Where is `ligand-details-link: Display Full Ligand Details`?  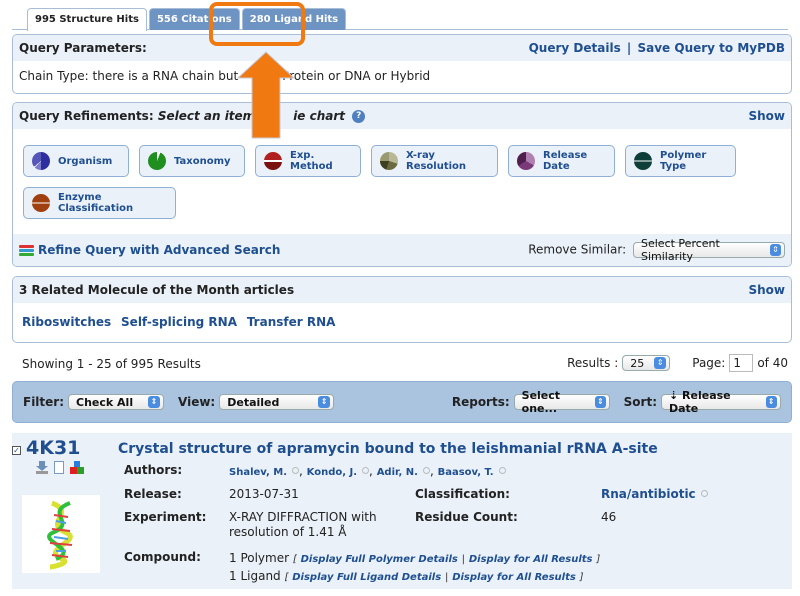
ligand-details-link: Display Full Ligand Details is located at coordinates (366, 577).